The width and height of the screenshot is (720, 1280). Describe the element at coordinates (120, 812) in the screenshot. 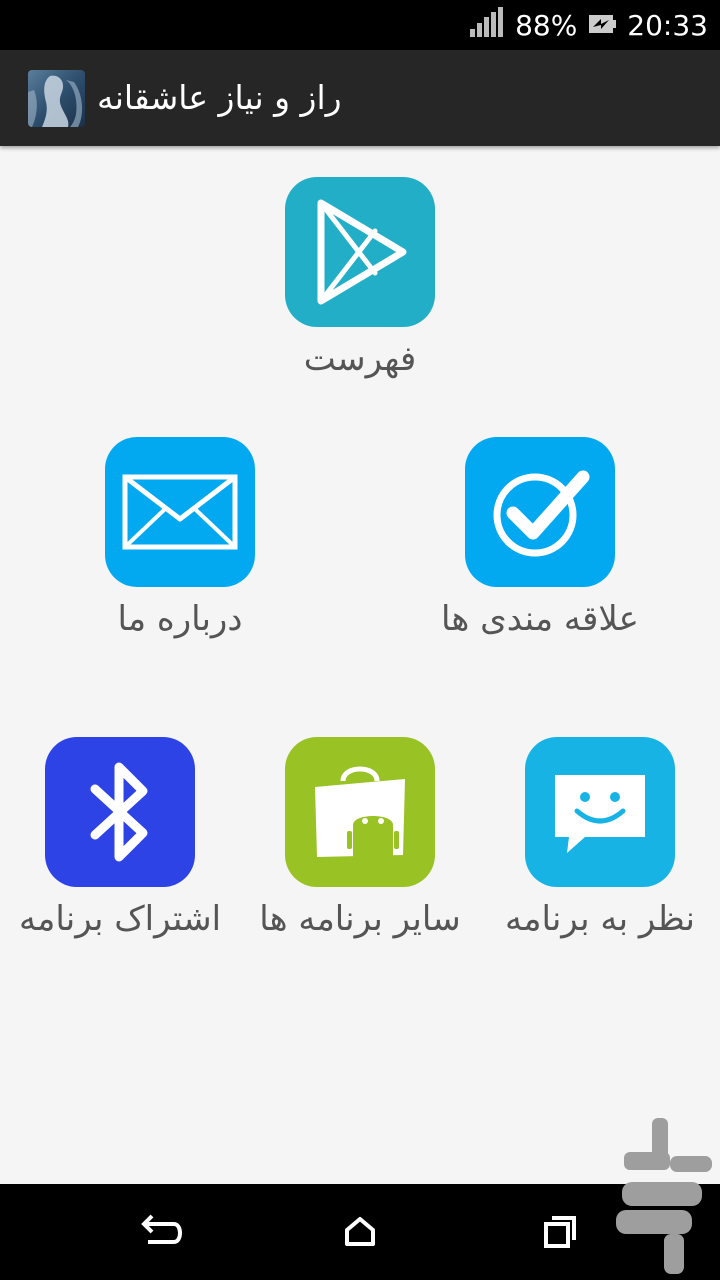

I see `bluetooth-icon` at that location.